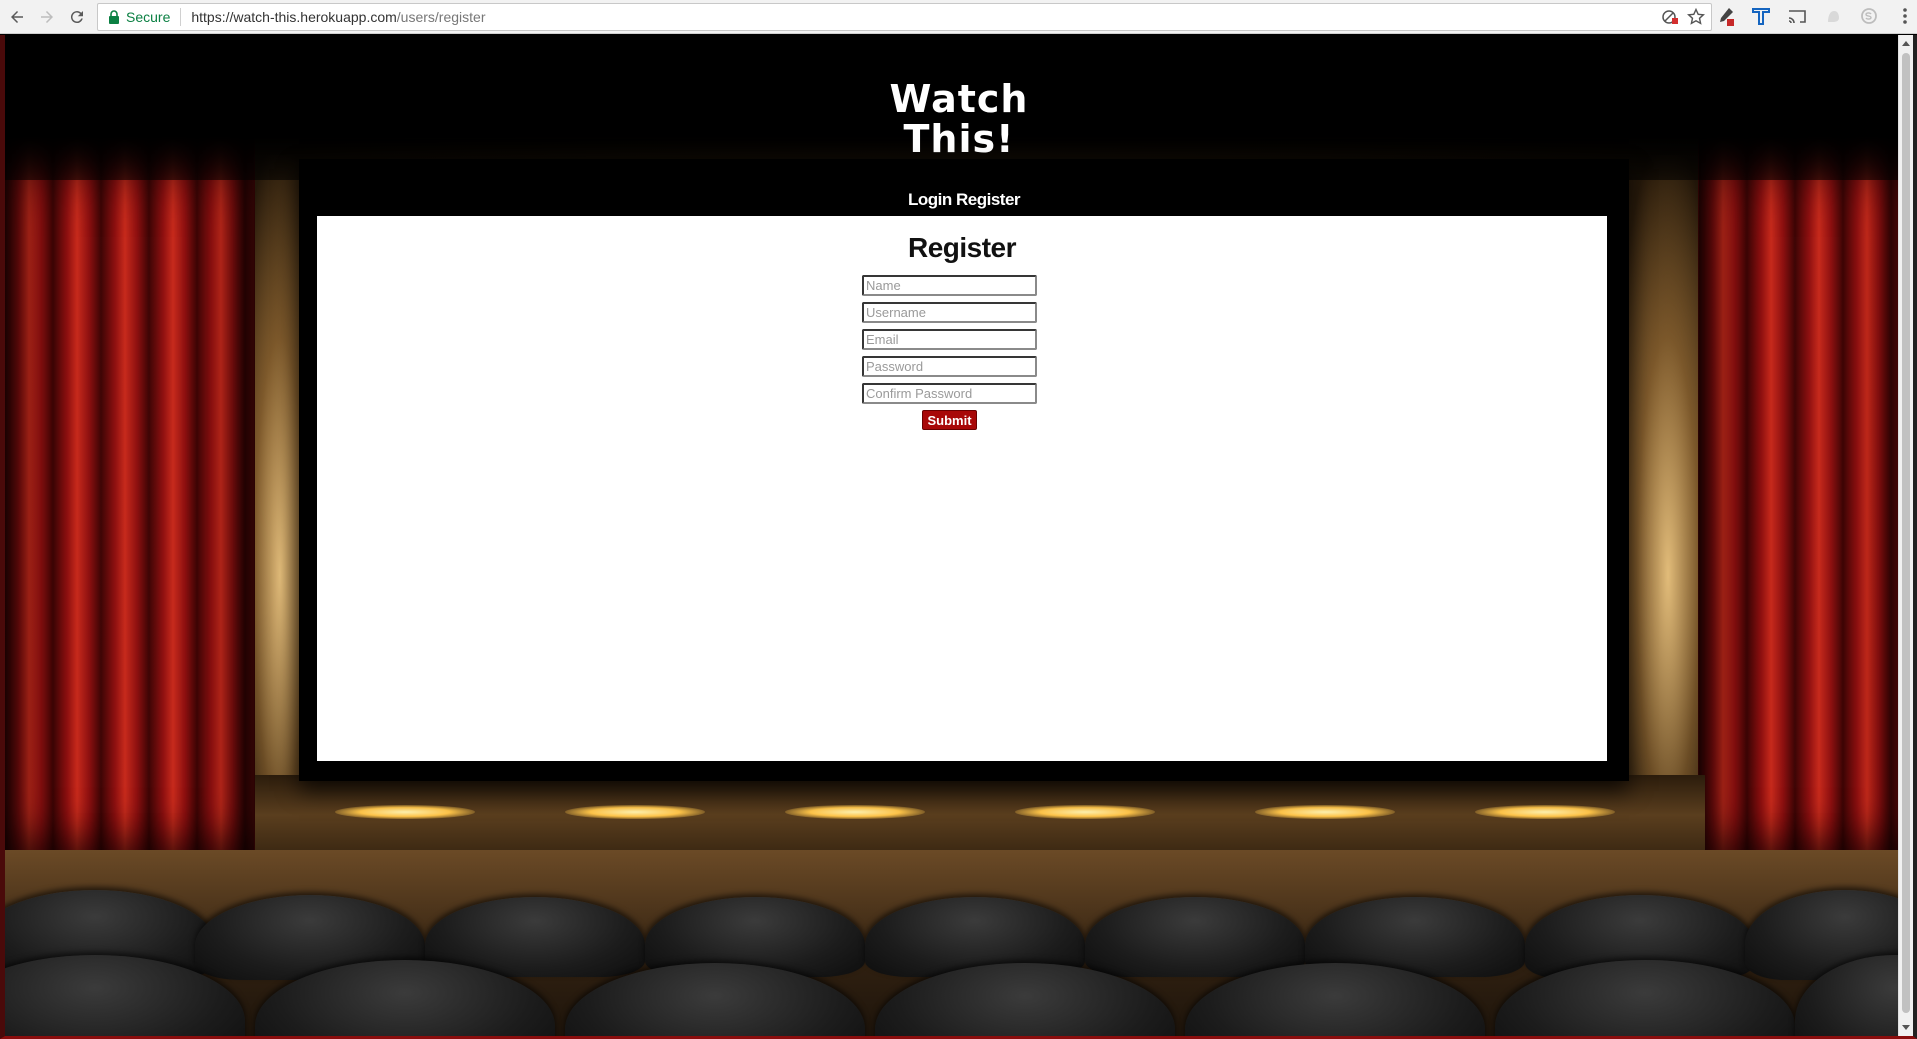  I want to click on submit-button: Submit, so click(949, 420).